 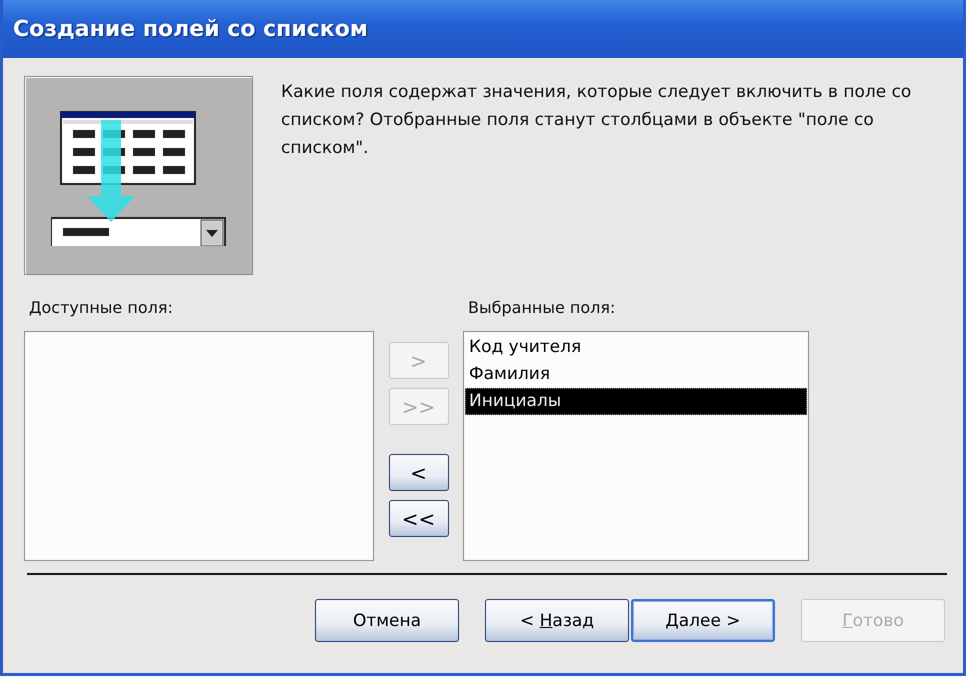 I want to click on dialog-button: Далее >, so click(x=703, y=620).